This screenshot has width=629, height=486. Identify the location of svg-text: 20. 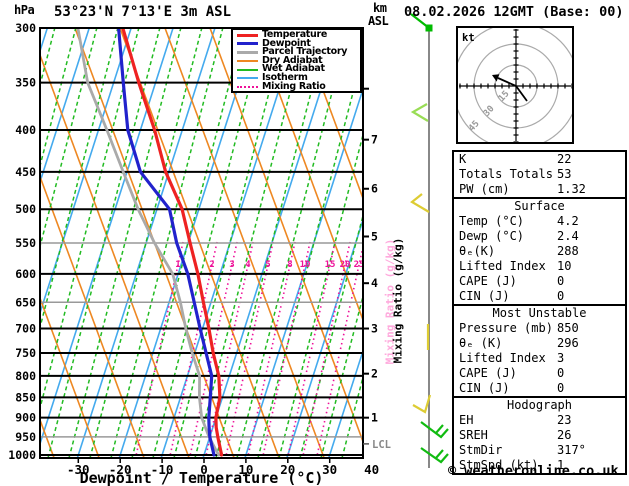
(345, 265).